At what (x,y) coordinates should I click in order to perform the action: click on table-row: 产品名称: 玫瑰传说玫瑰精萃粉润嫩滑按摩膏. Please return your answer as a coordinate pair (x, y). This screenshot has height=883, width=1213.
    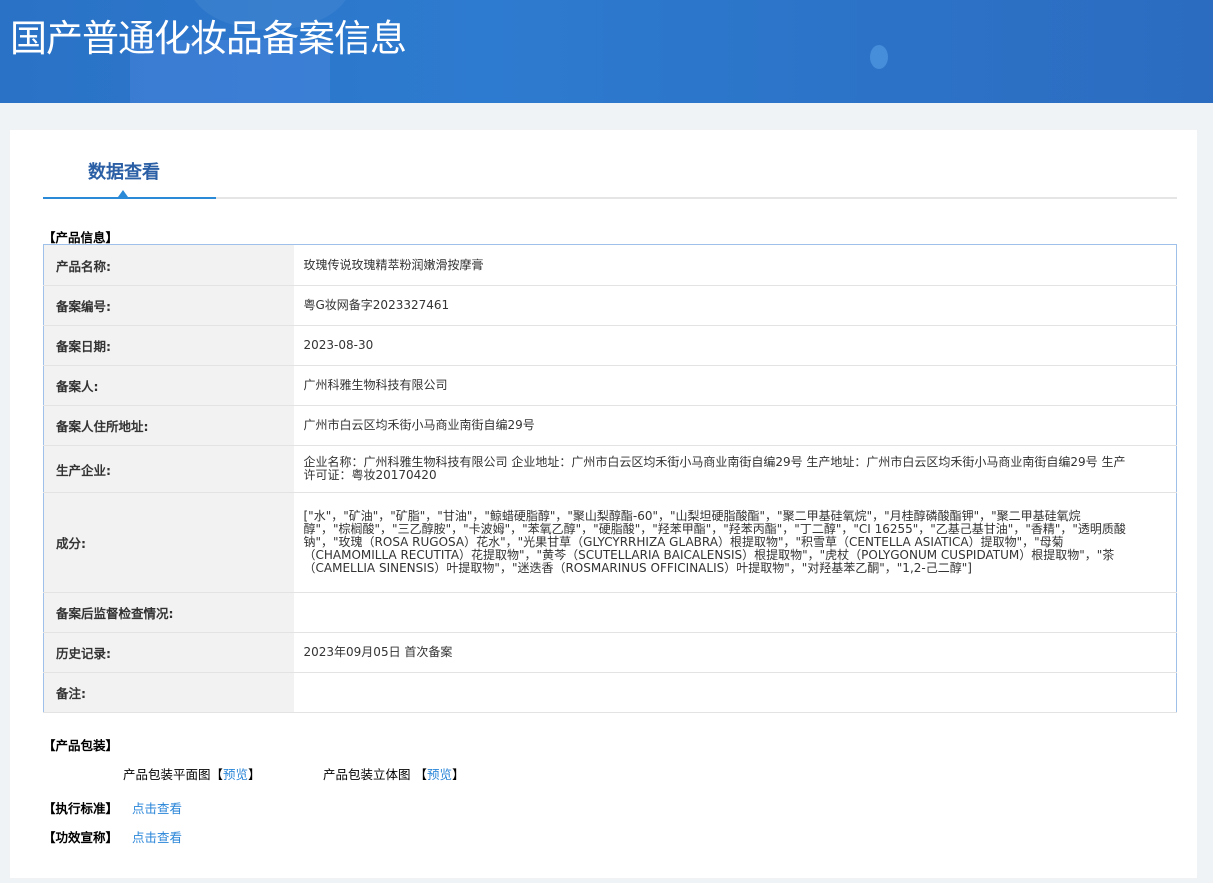
    Looking at the image, I should click on (610, 265).